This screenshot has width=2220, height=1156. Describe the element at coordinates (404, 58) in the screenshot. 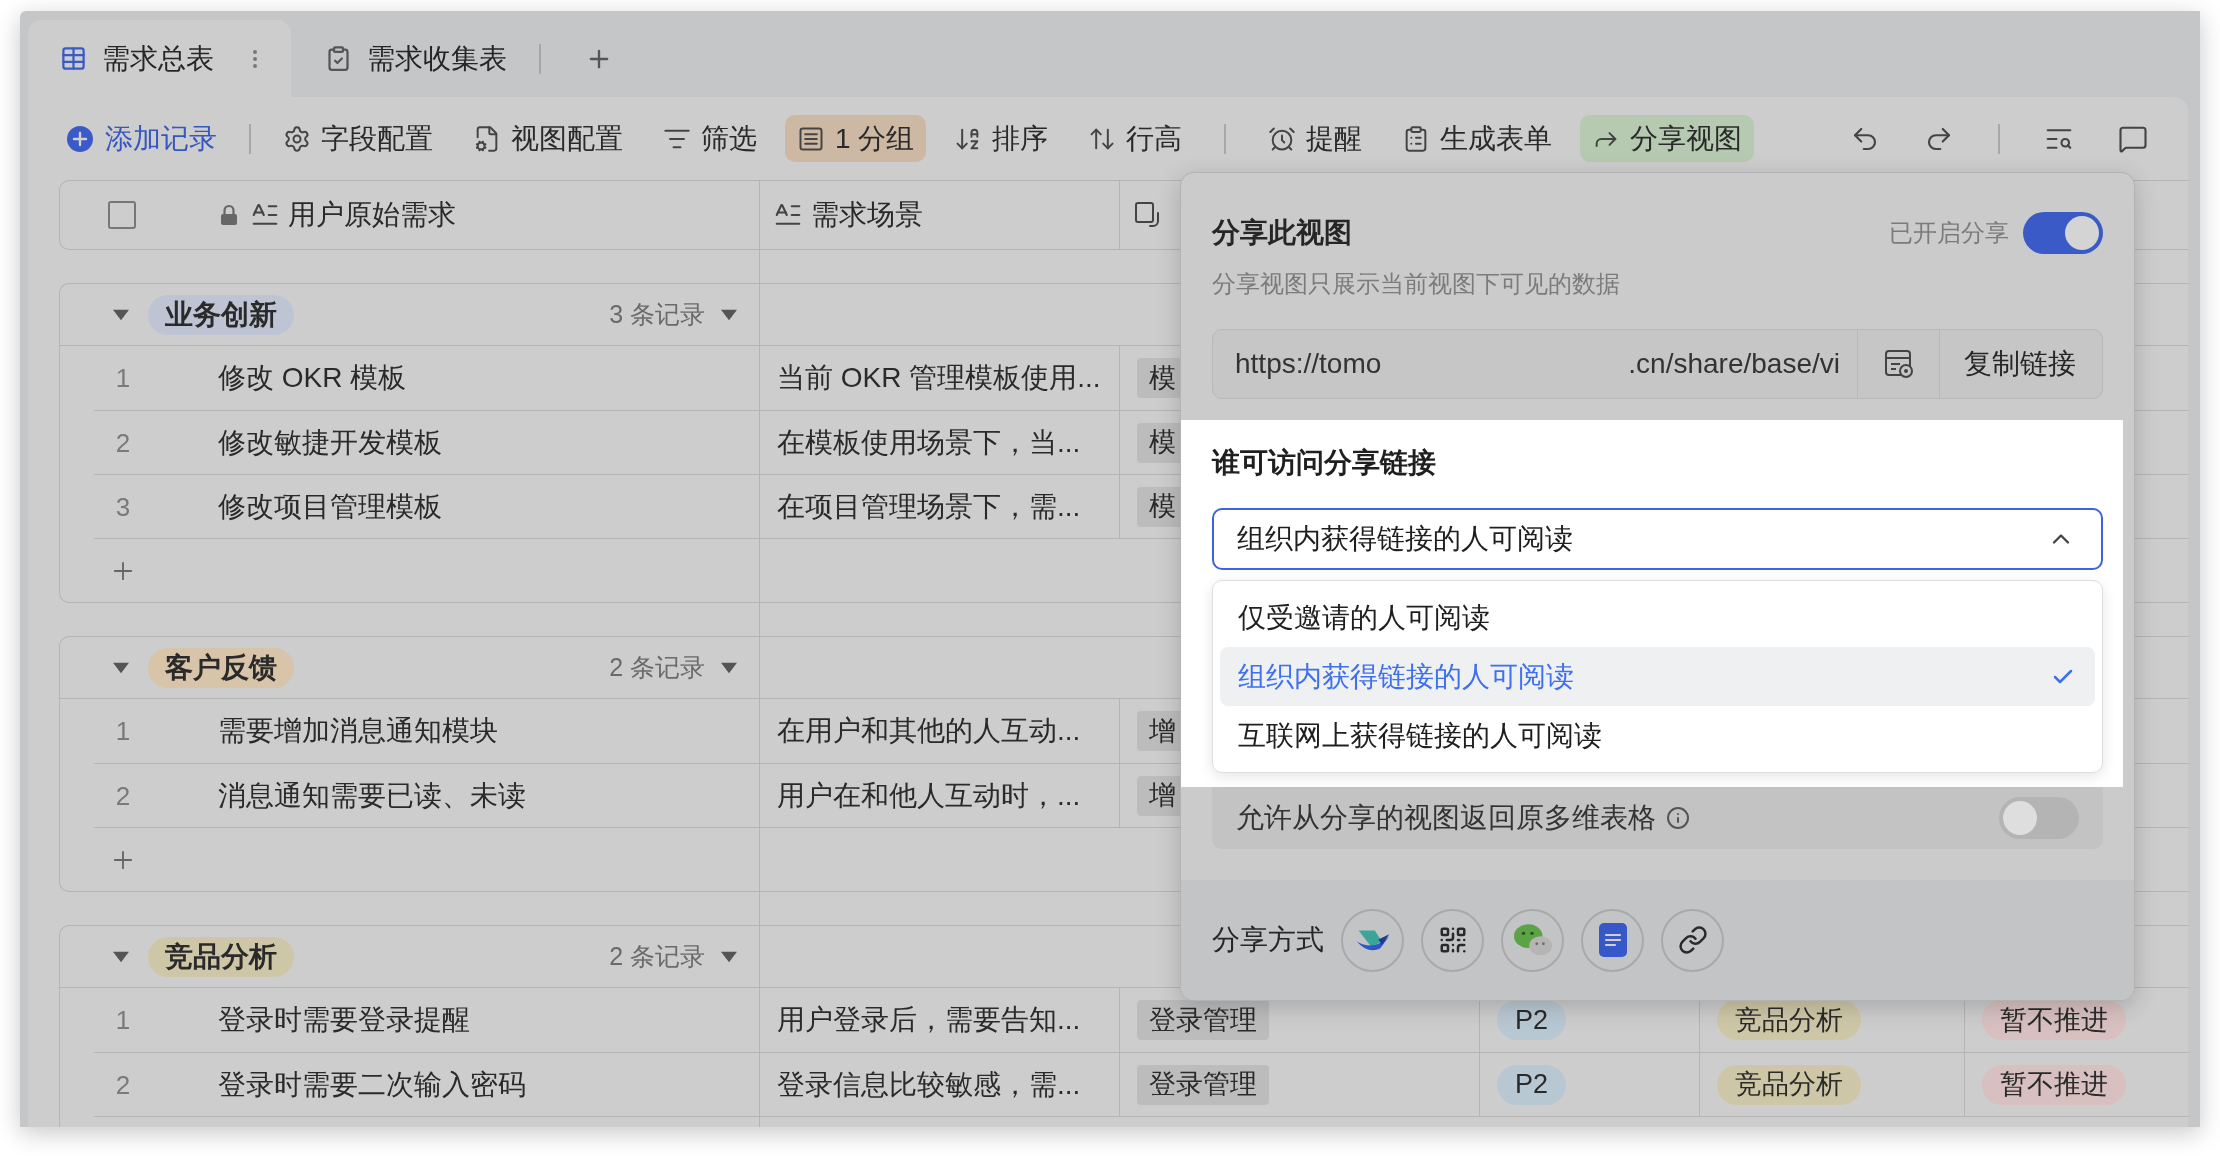

I see `tab: 需求收集表` at that location.